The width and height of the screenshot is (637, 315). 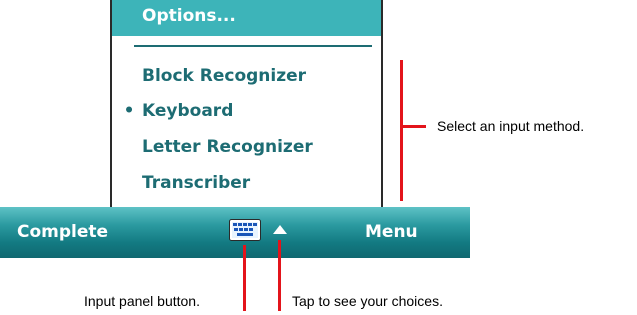 What do you see at coordinates (280, 229) in the screenshot?
I see `up-arrow-icon` at bounding box center [280, 229].